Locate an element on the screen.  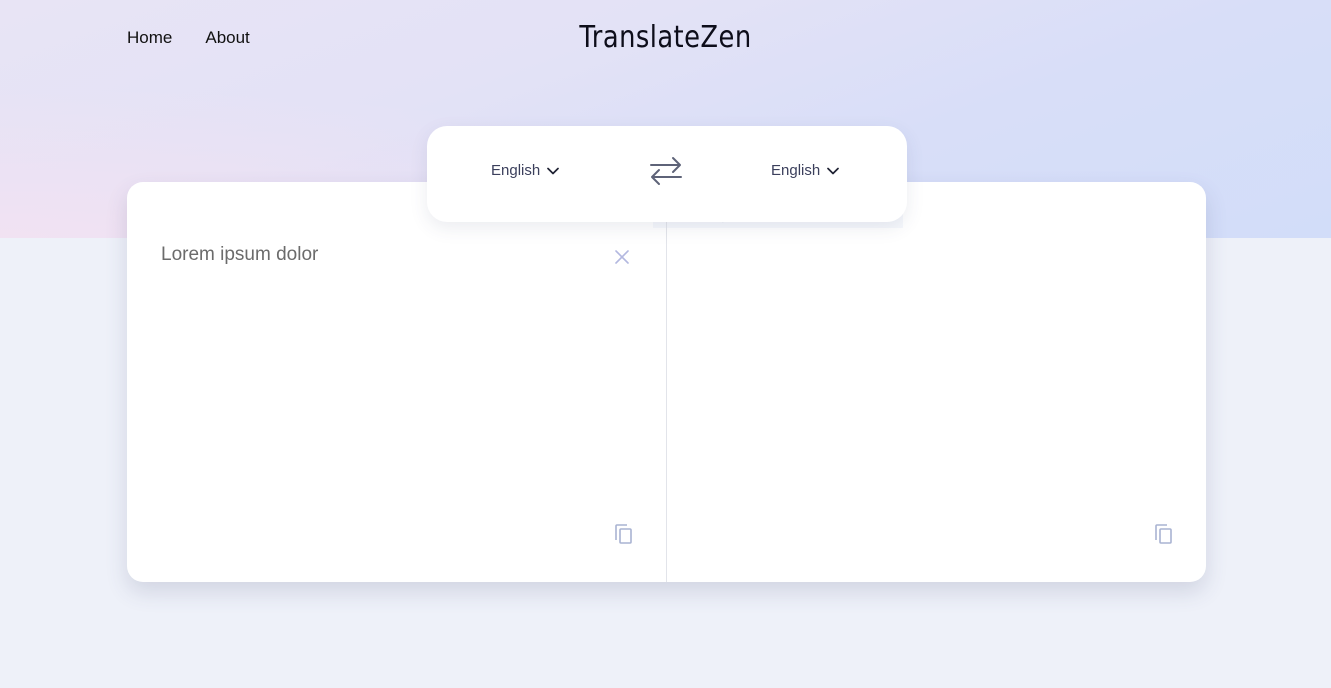
swap-languages-button is located at coordinates (666, 171).